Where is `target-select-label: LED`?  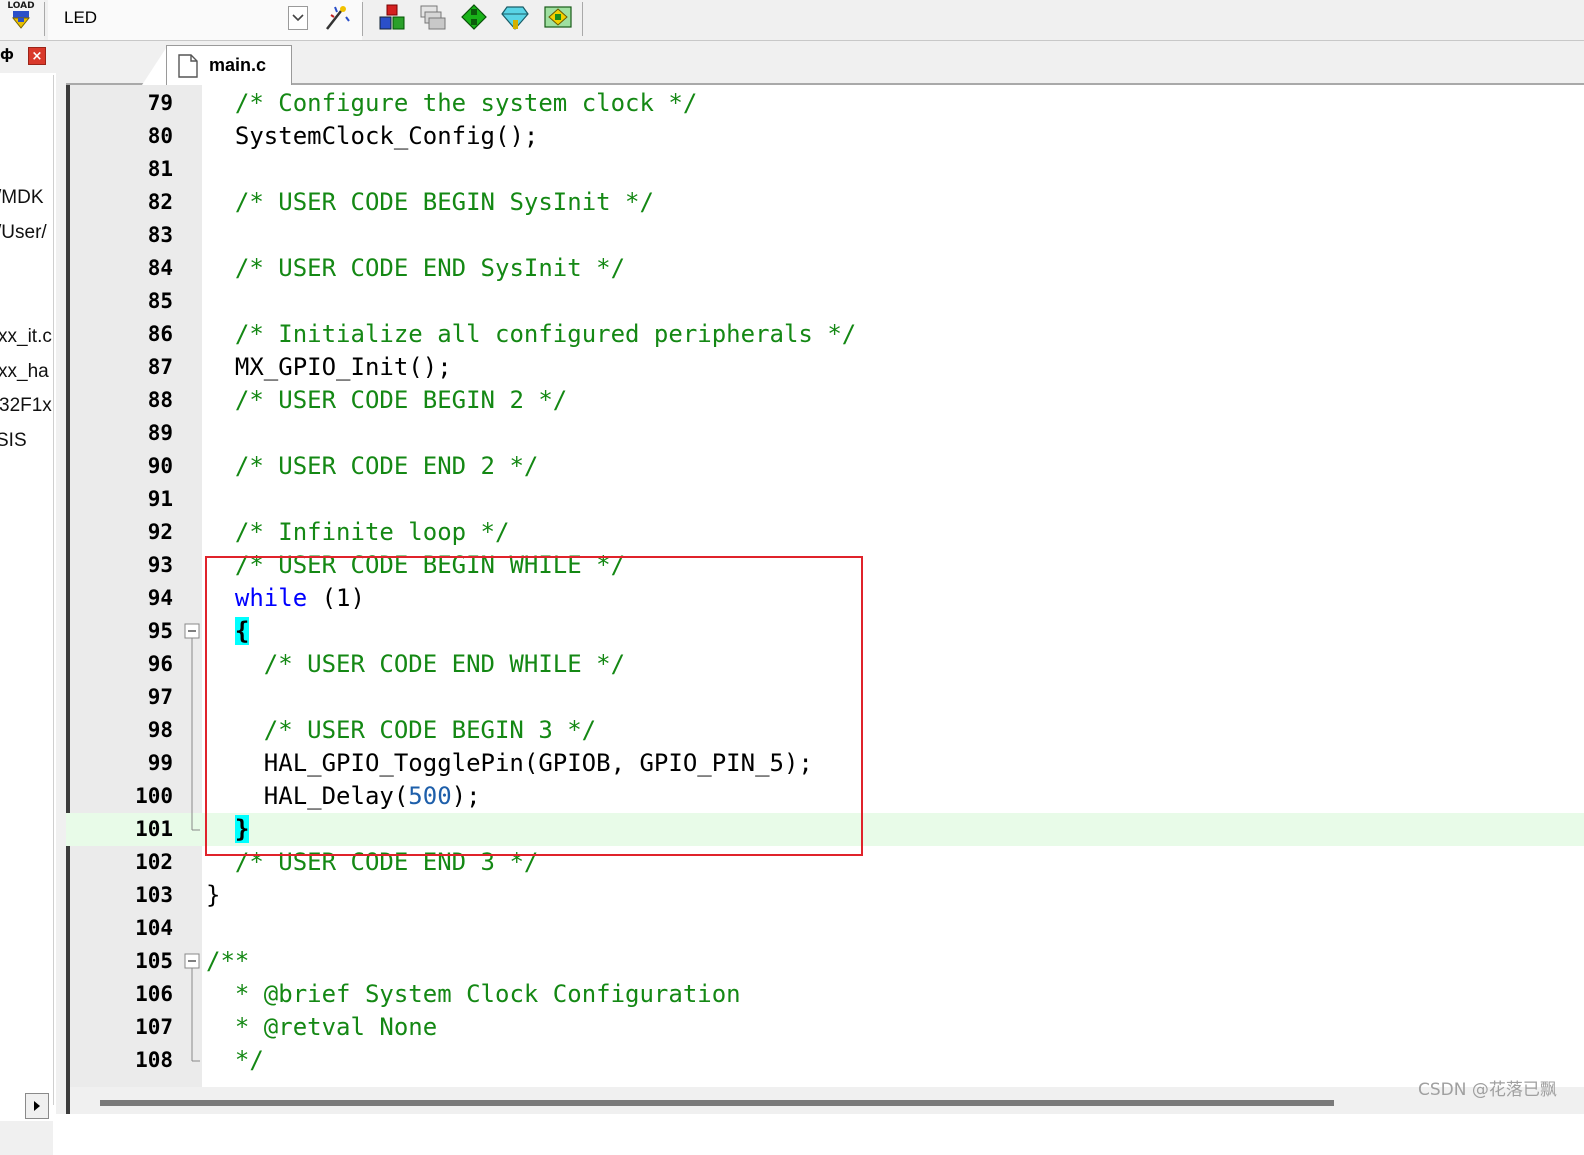
target-select-label: LED is located at coordinates (80, 18).